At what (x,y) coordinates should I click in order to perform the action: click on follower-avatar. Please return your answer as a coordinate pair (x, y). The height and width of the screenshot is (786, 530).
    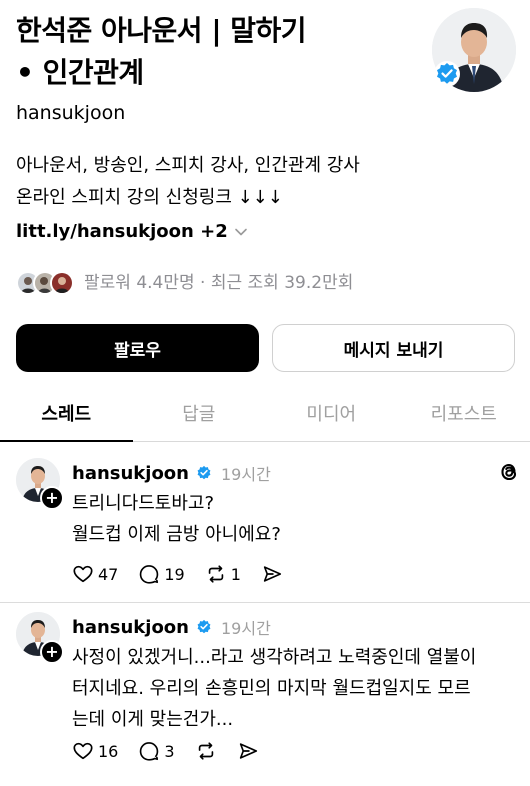
    Looking at the image, I should click on (62, 283).